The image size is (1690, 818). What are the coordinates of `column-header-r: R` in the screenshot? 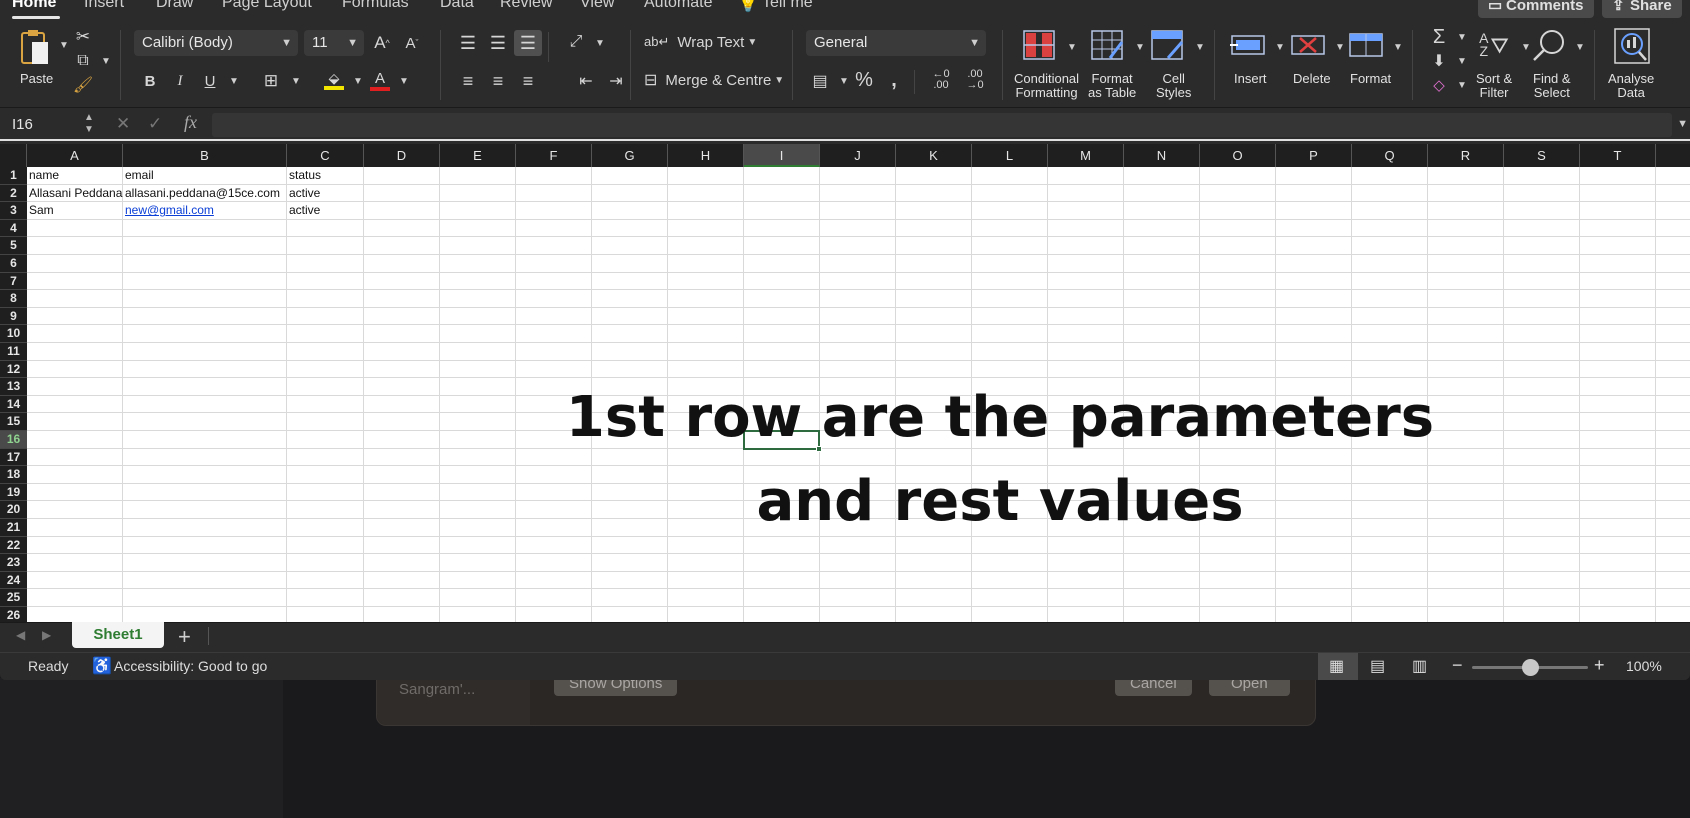 It's located at (1466, 155).